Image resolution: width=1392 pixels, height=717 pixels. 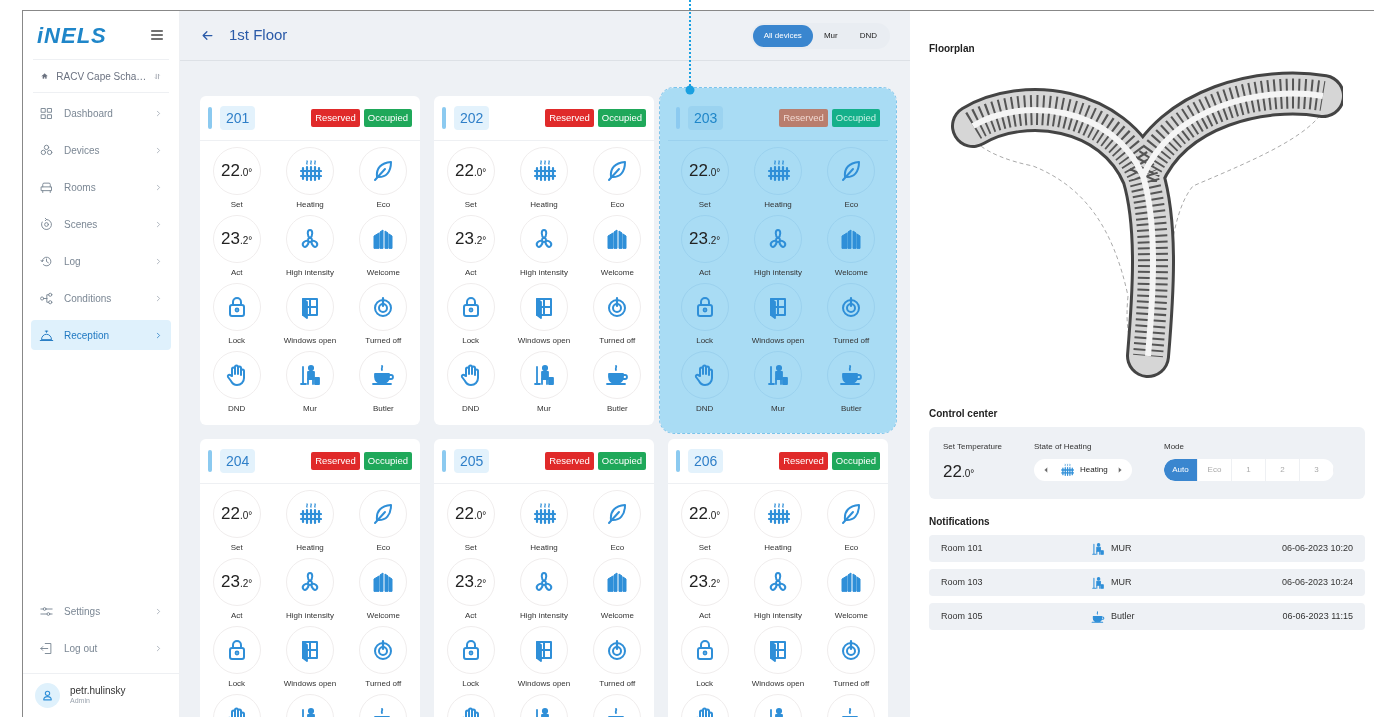 What do you see at coordinates (101, 335) in the screenshot?
I see `nav-item: Reception` at bounding box center [101, 335].